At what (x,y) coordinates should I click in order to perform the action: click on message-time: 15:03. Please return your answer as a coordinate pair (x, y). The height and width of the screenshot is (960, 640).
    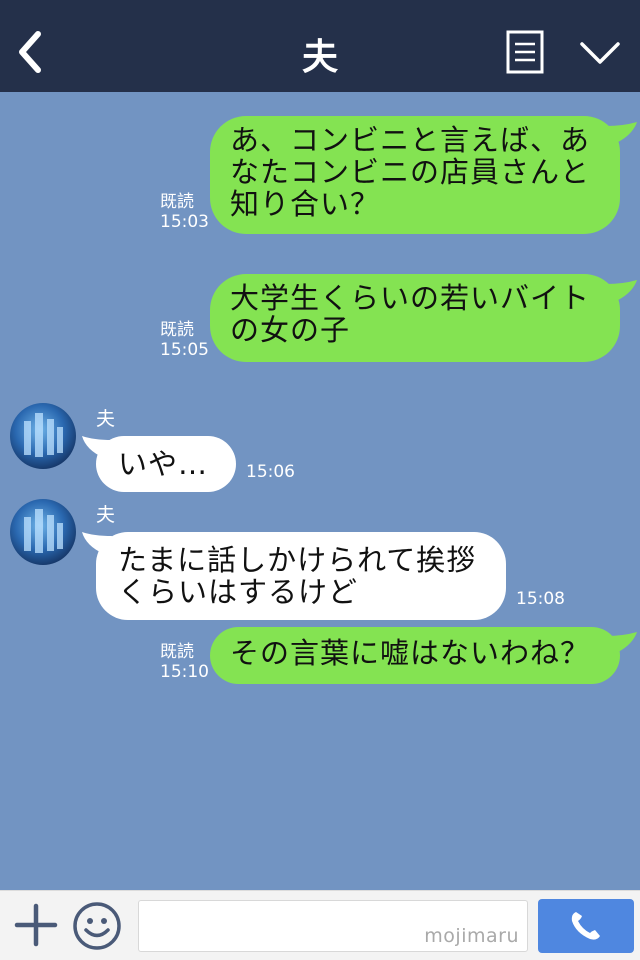
    Looking at the image, I should click on (184, 222).